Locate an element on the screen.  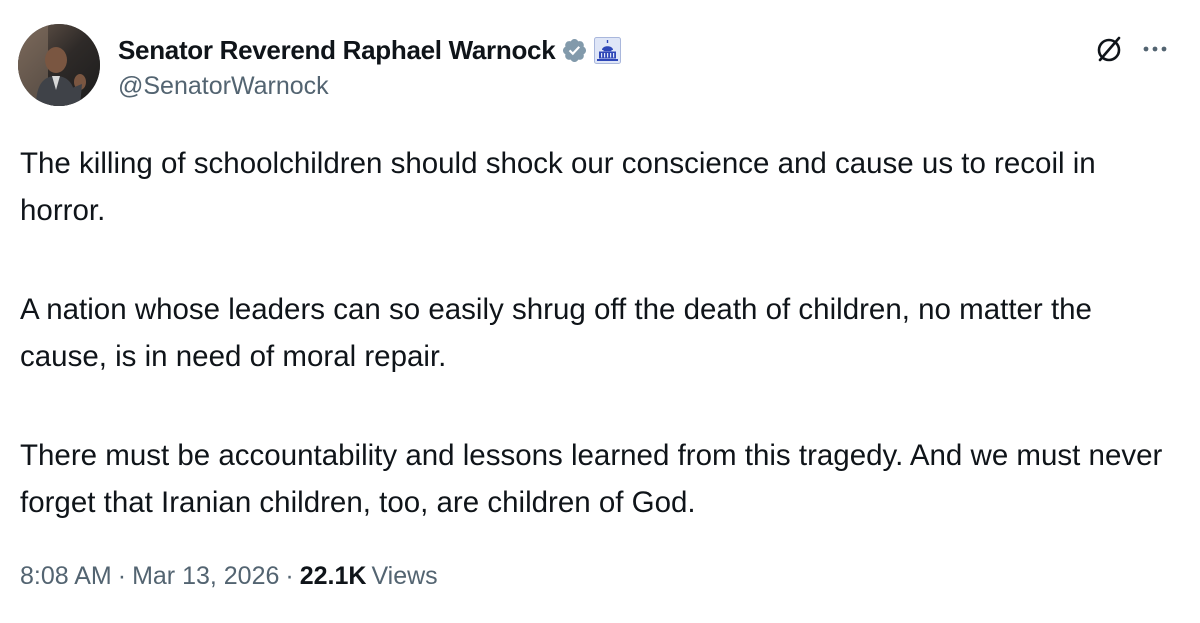
capitol-icon is located at coordinates (608, 50).